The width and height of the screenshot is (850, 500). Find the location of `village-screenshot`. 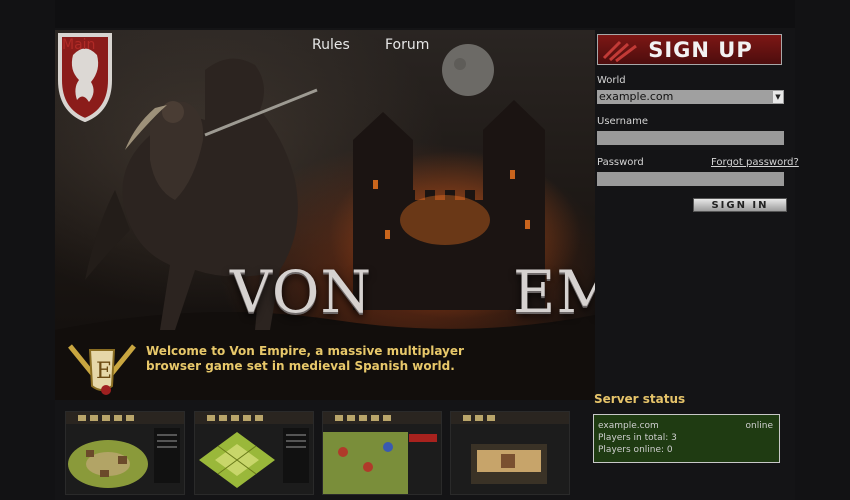

village-screenshot is located at coordinates (125, 453).